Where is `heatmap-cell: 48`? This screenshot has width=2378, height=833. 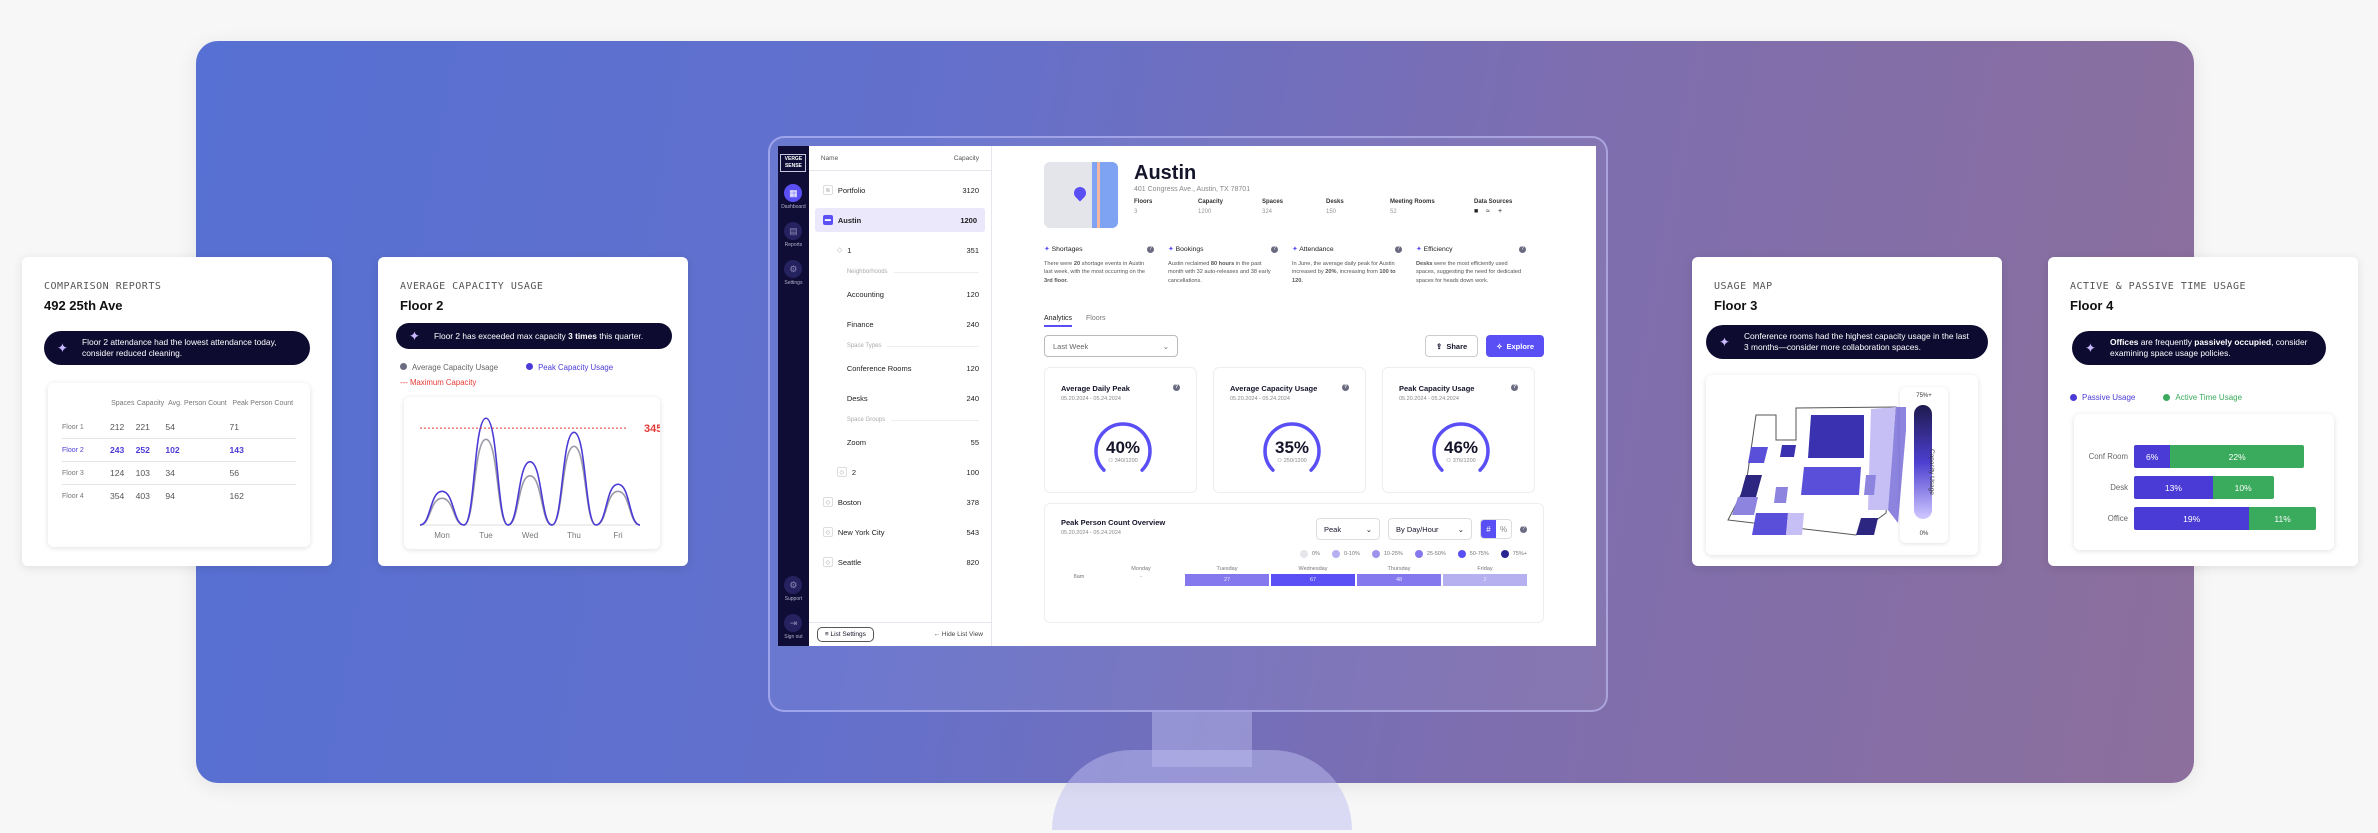 heatmap-cell: 48 is located at coordinates (1399, 580).